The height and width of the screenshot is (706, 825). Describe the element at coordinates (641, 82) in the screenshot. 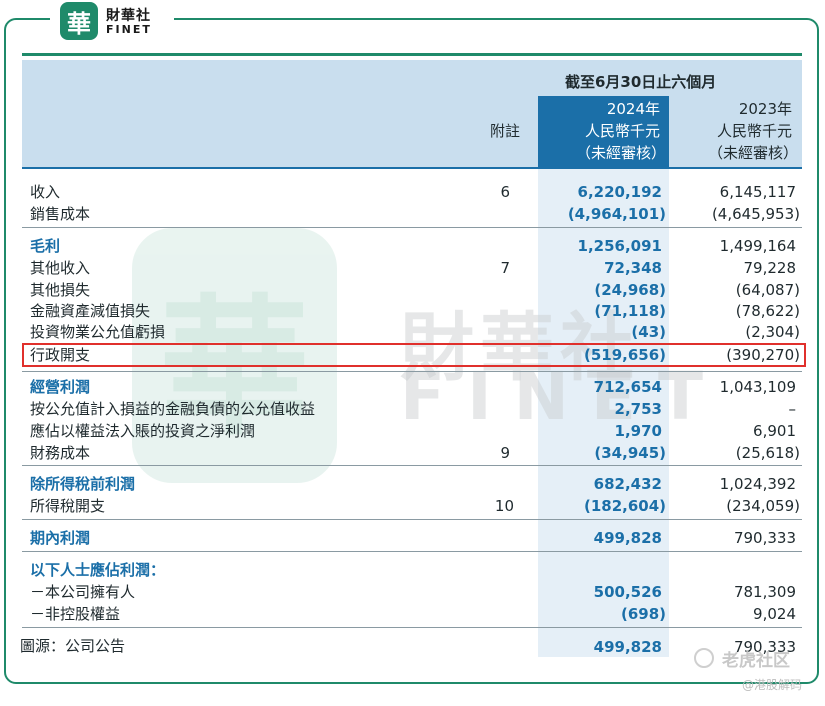

I see `period-heading: 截至6月30日止六個月` at that location.